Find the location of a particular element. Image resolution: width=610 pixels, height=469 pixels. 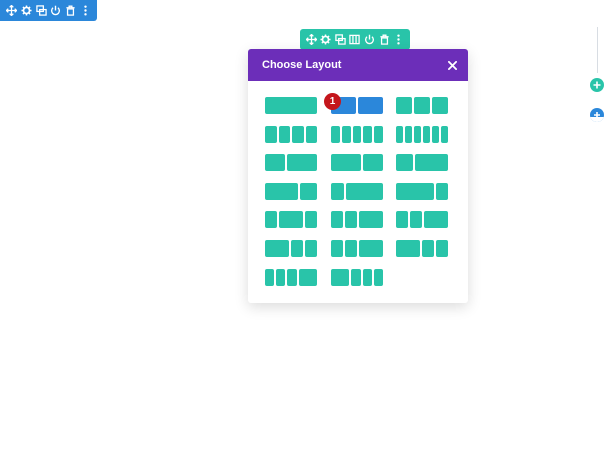

section-move-button is located at coordinates (11, 10).